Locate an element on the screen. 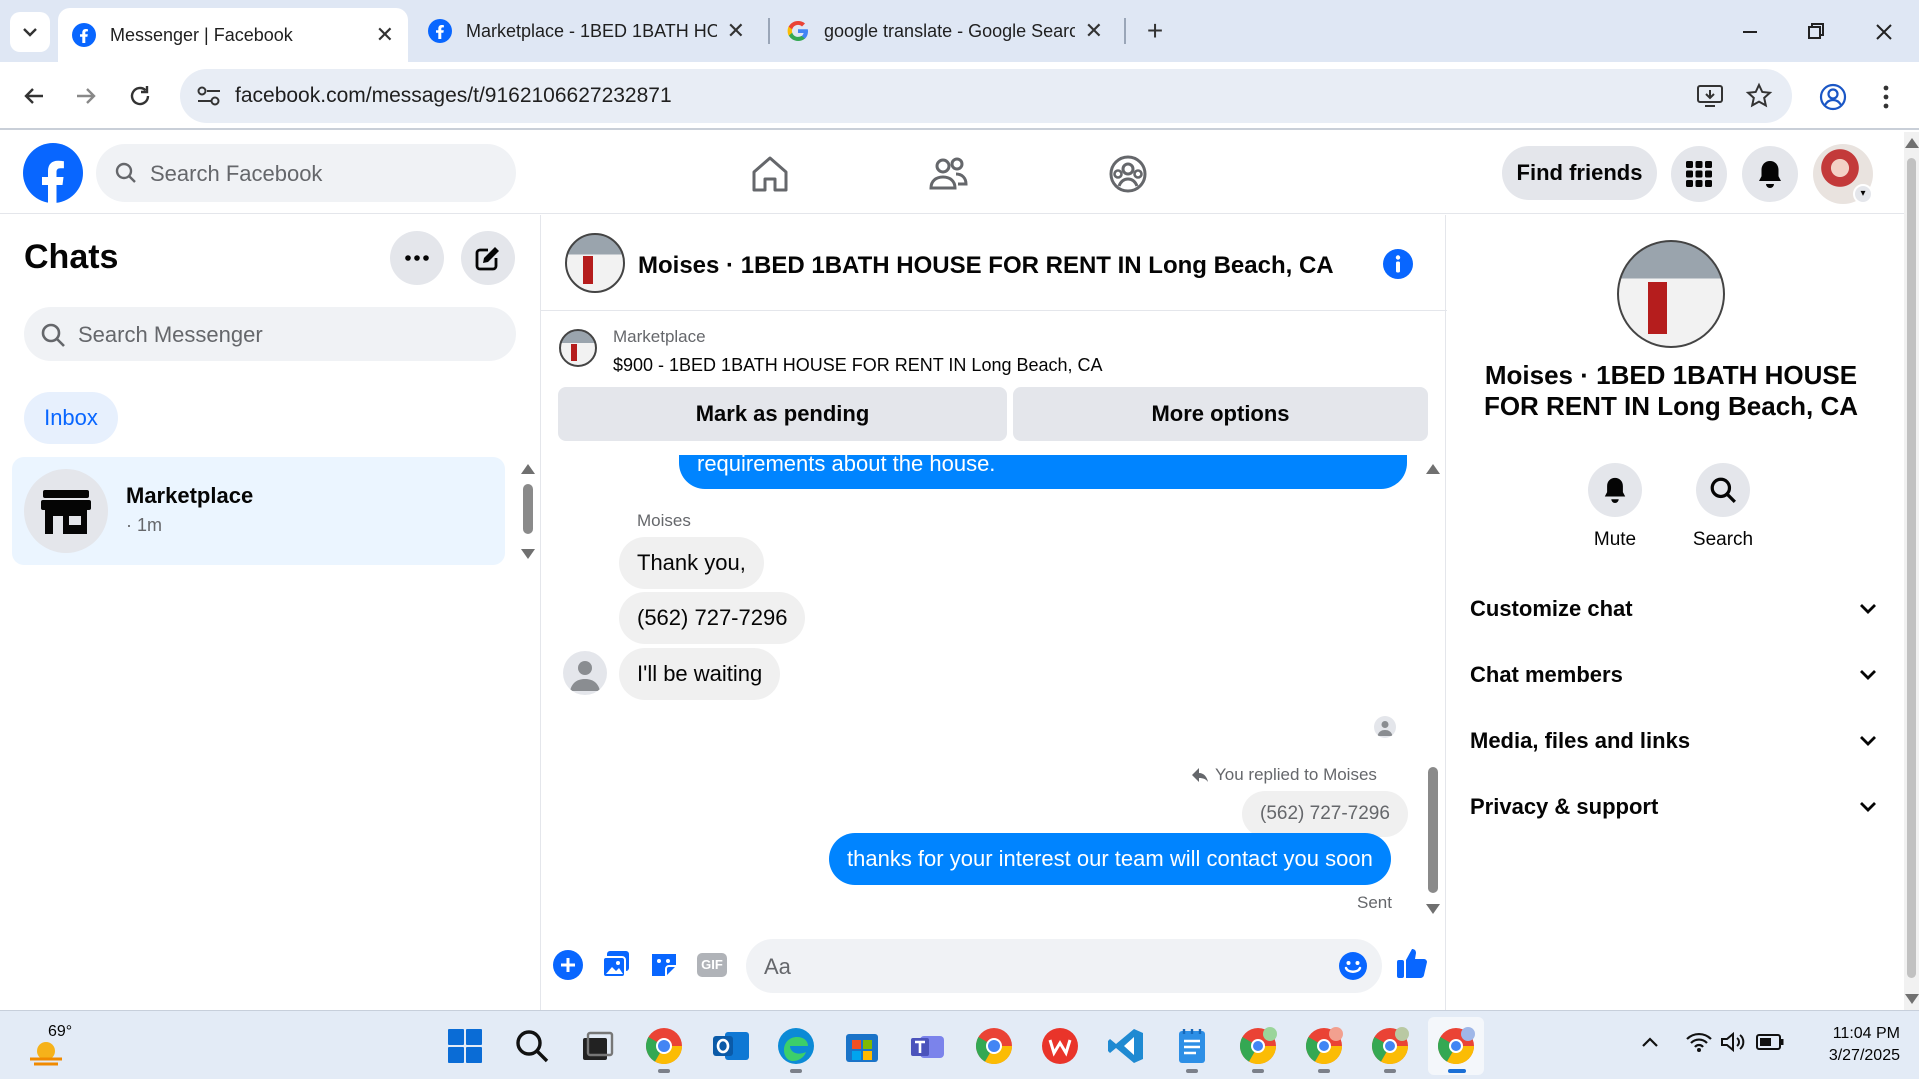 This screenshot has width=1919, height=1079. site-settings-icon is located at coordinates (209, 96).